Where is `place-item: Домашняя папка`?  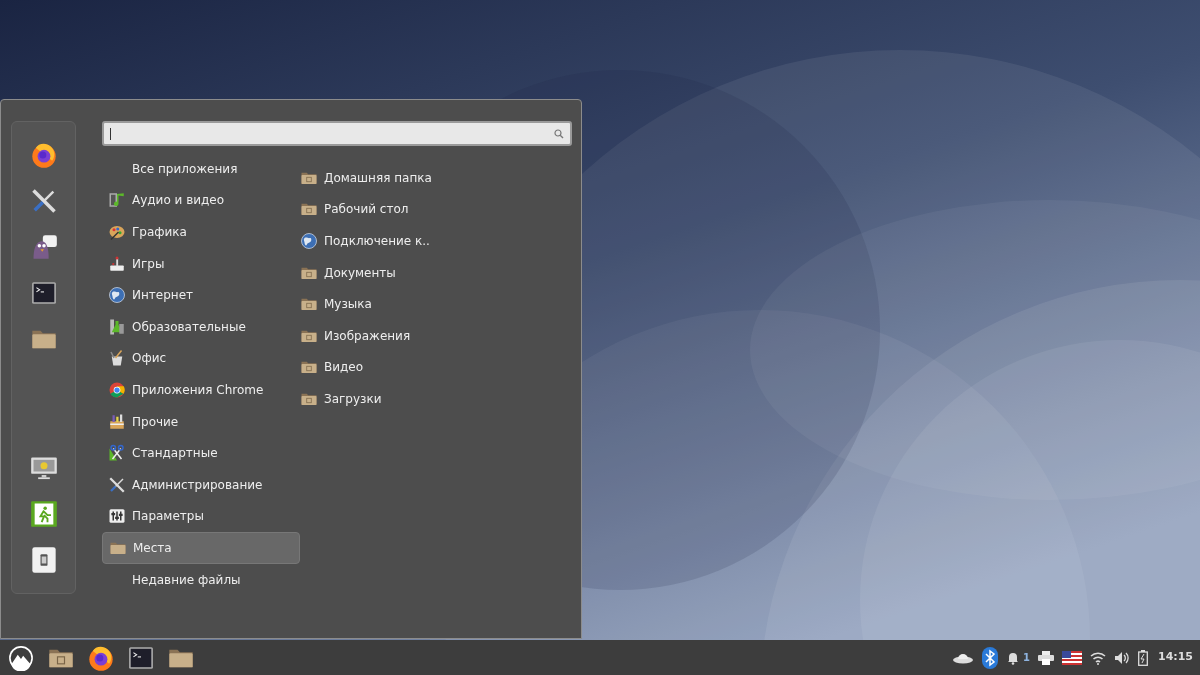 place-item: Домашняя папка is located at coordinates (366, 178).